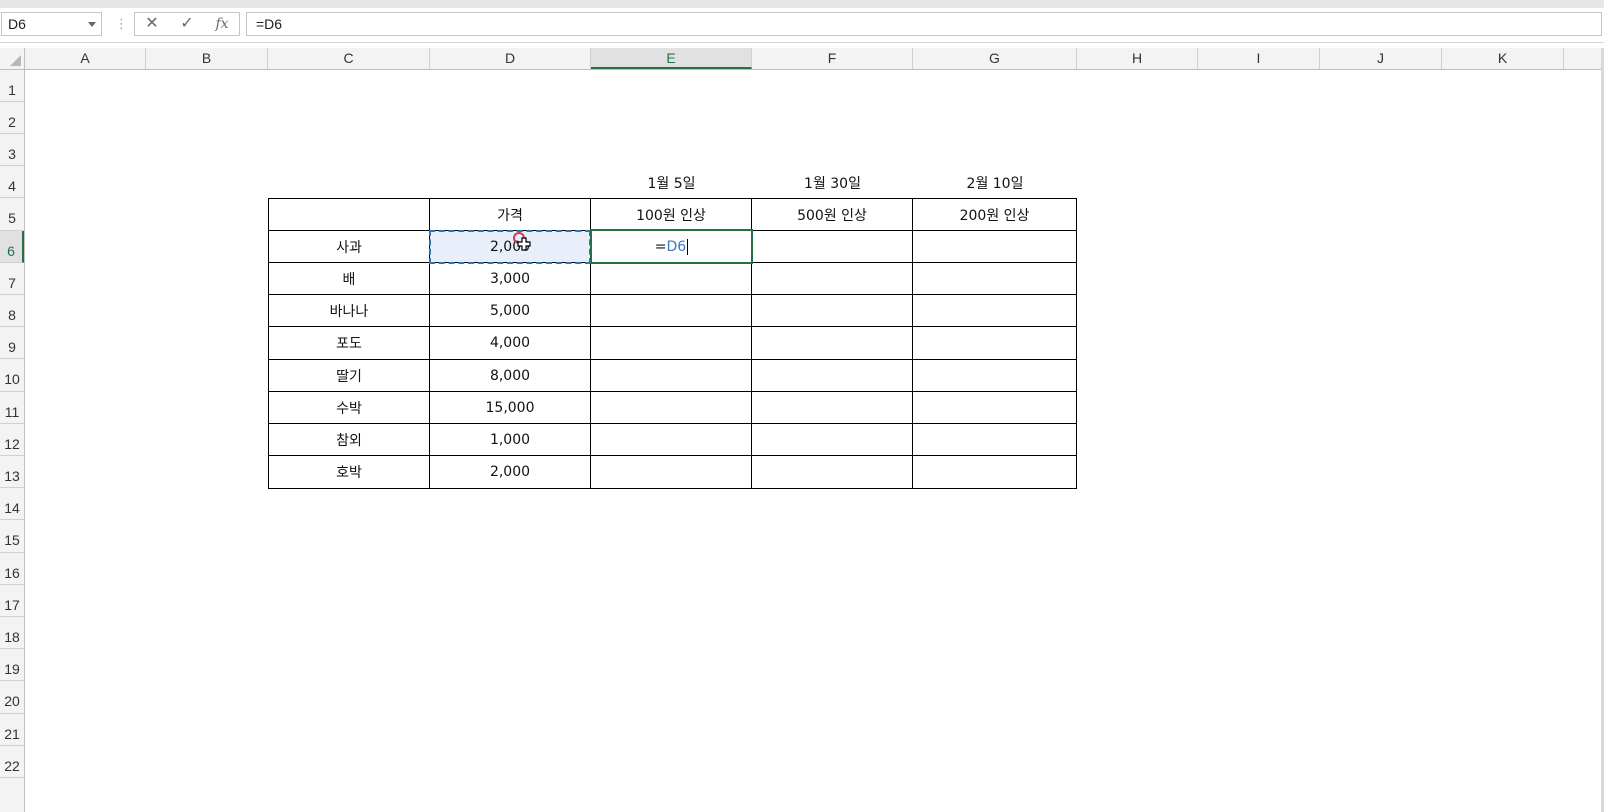  Describe the element at coordinates (17, 24) in the screenshot. I see `name-box-value: D6` at that location.